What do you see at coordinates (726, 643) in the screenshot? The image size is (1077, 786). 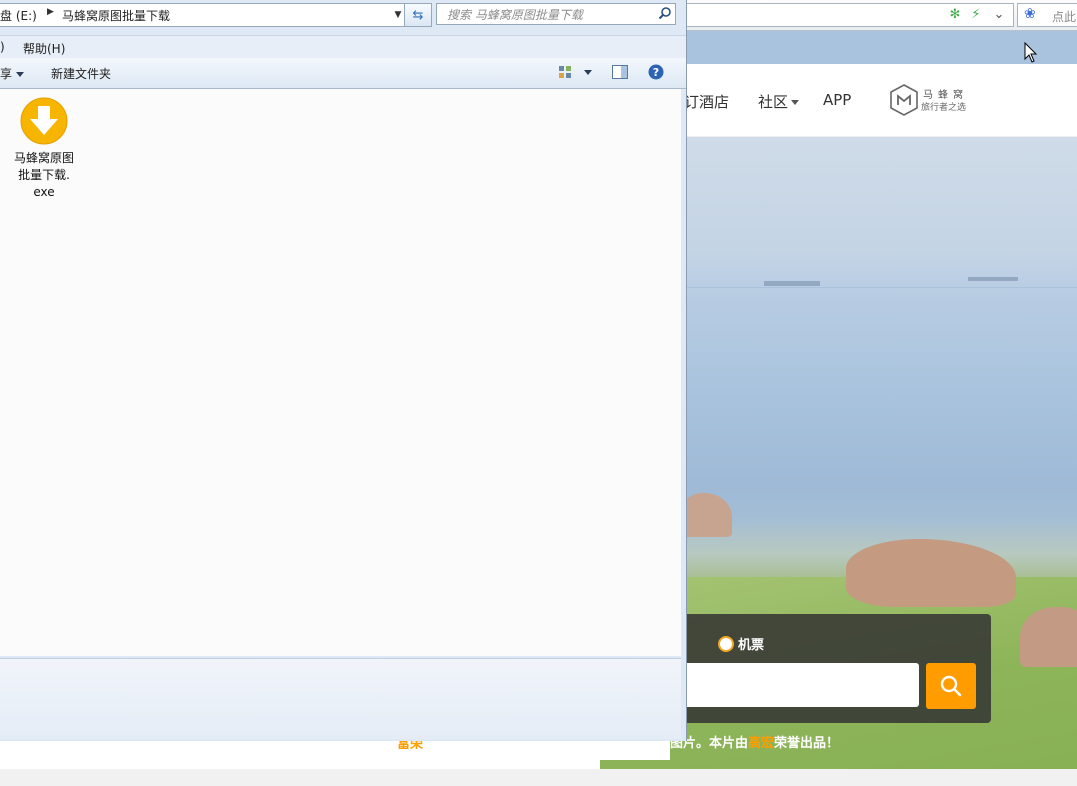 I see `radio-circle-icon` at bounding box center [726, 643].